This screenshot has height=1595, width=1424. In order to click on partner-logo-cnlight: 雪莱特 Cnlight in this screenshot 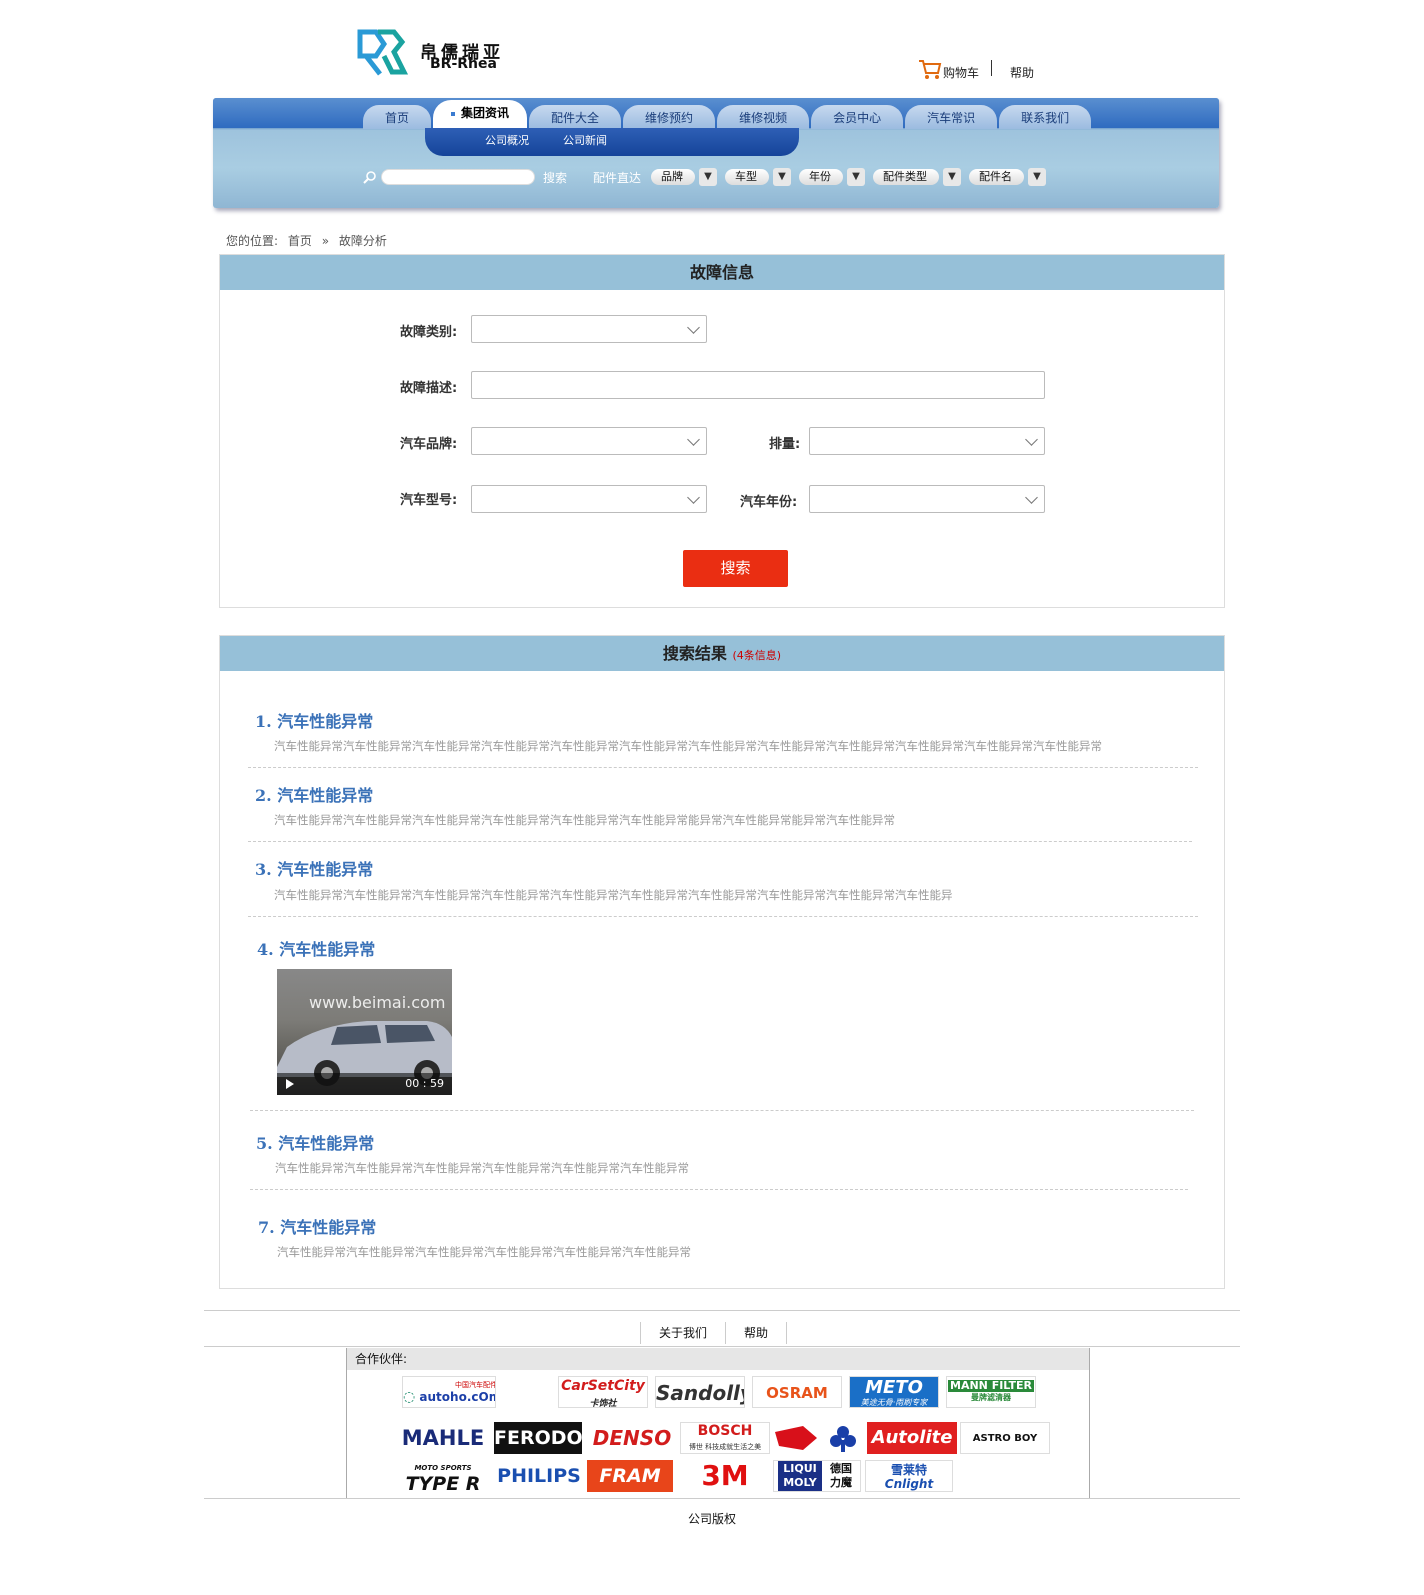, I will do `click(909, 1476)`.